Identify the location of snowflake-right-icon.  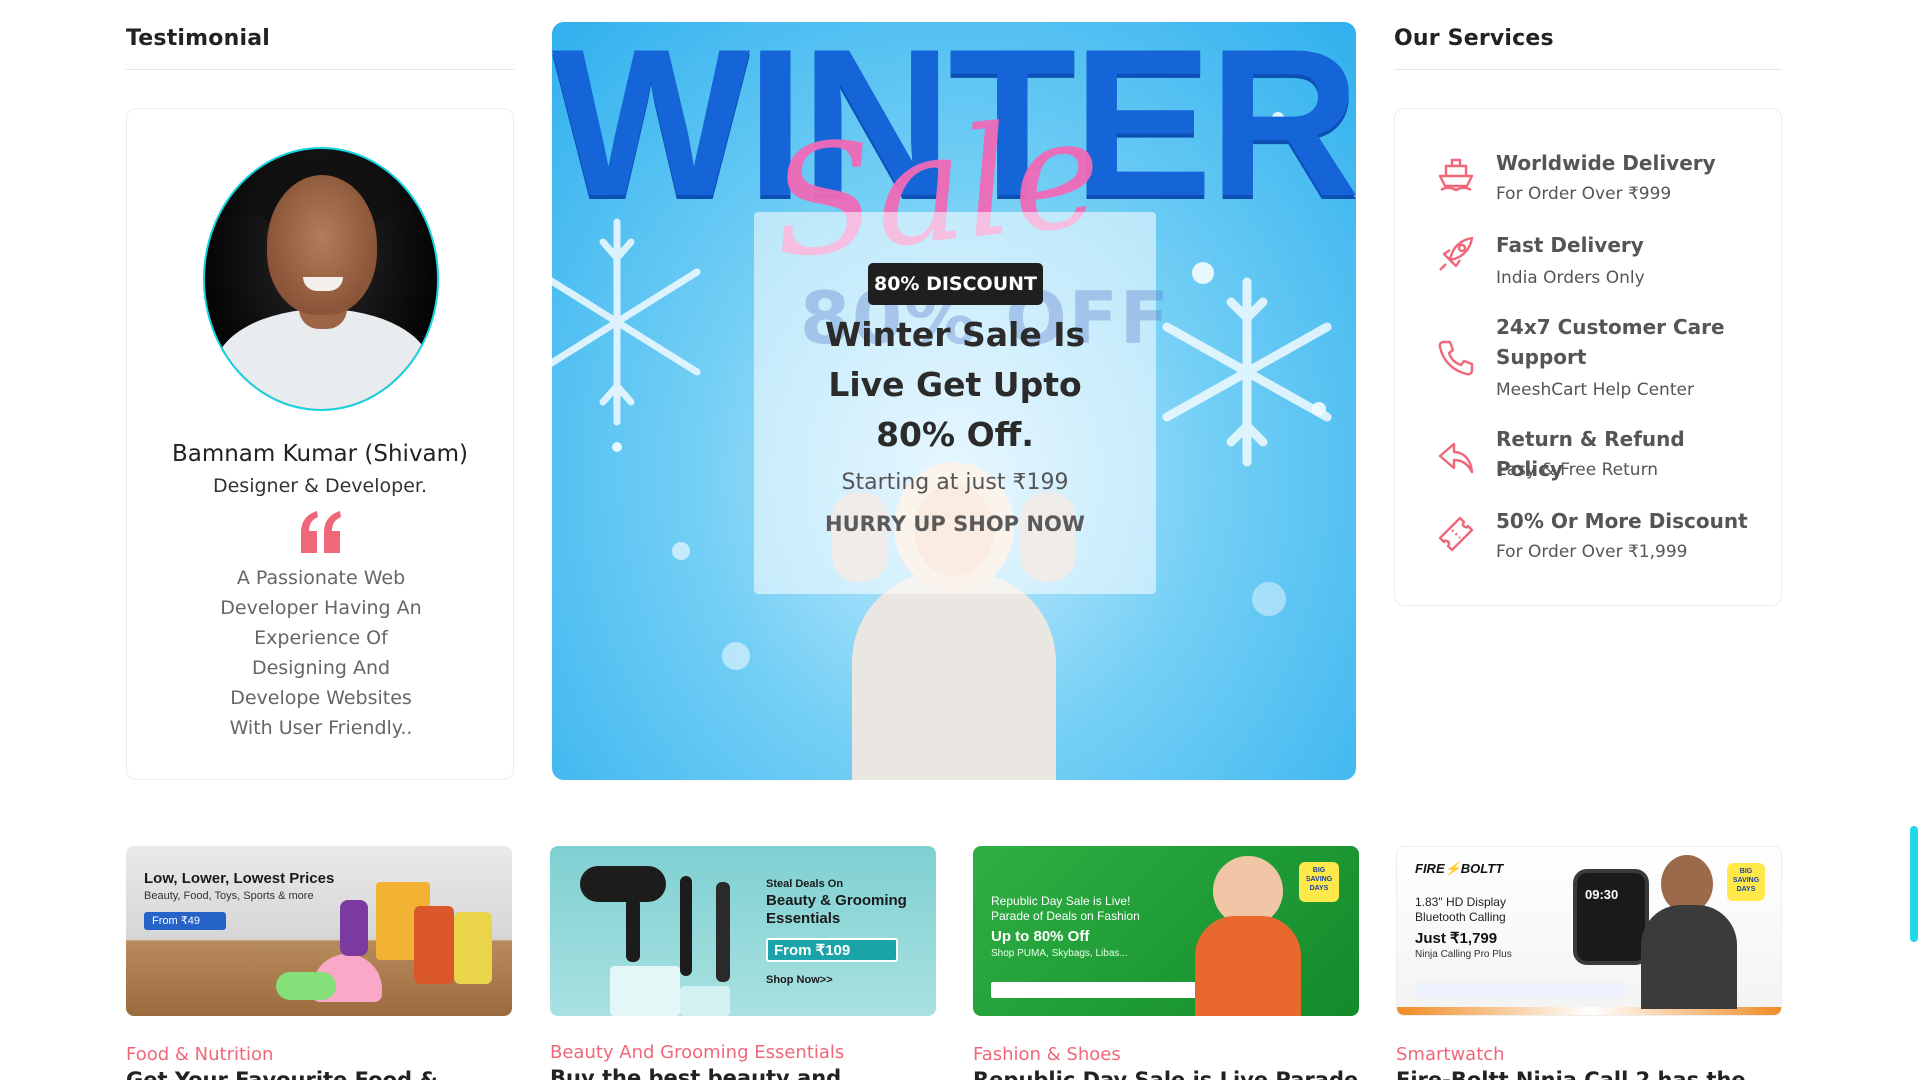
(1247, 372).